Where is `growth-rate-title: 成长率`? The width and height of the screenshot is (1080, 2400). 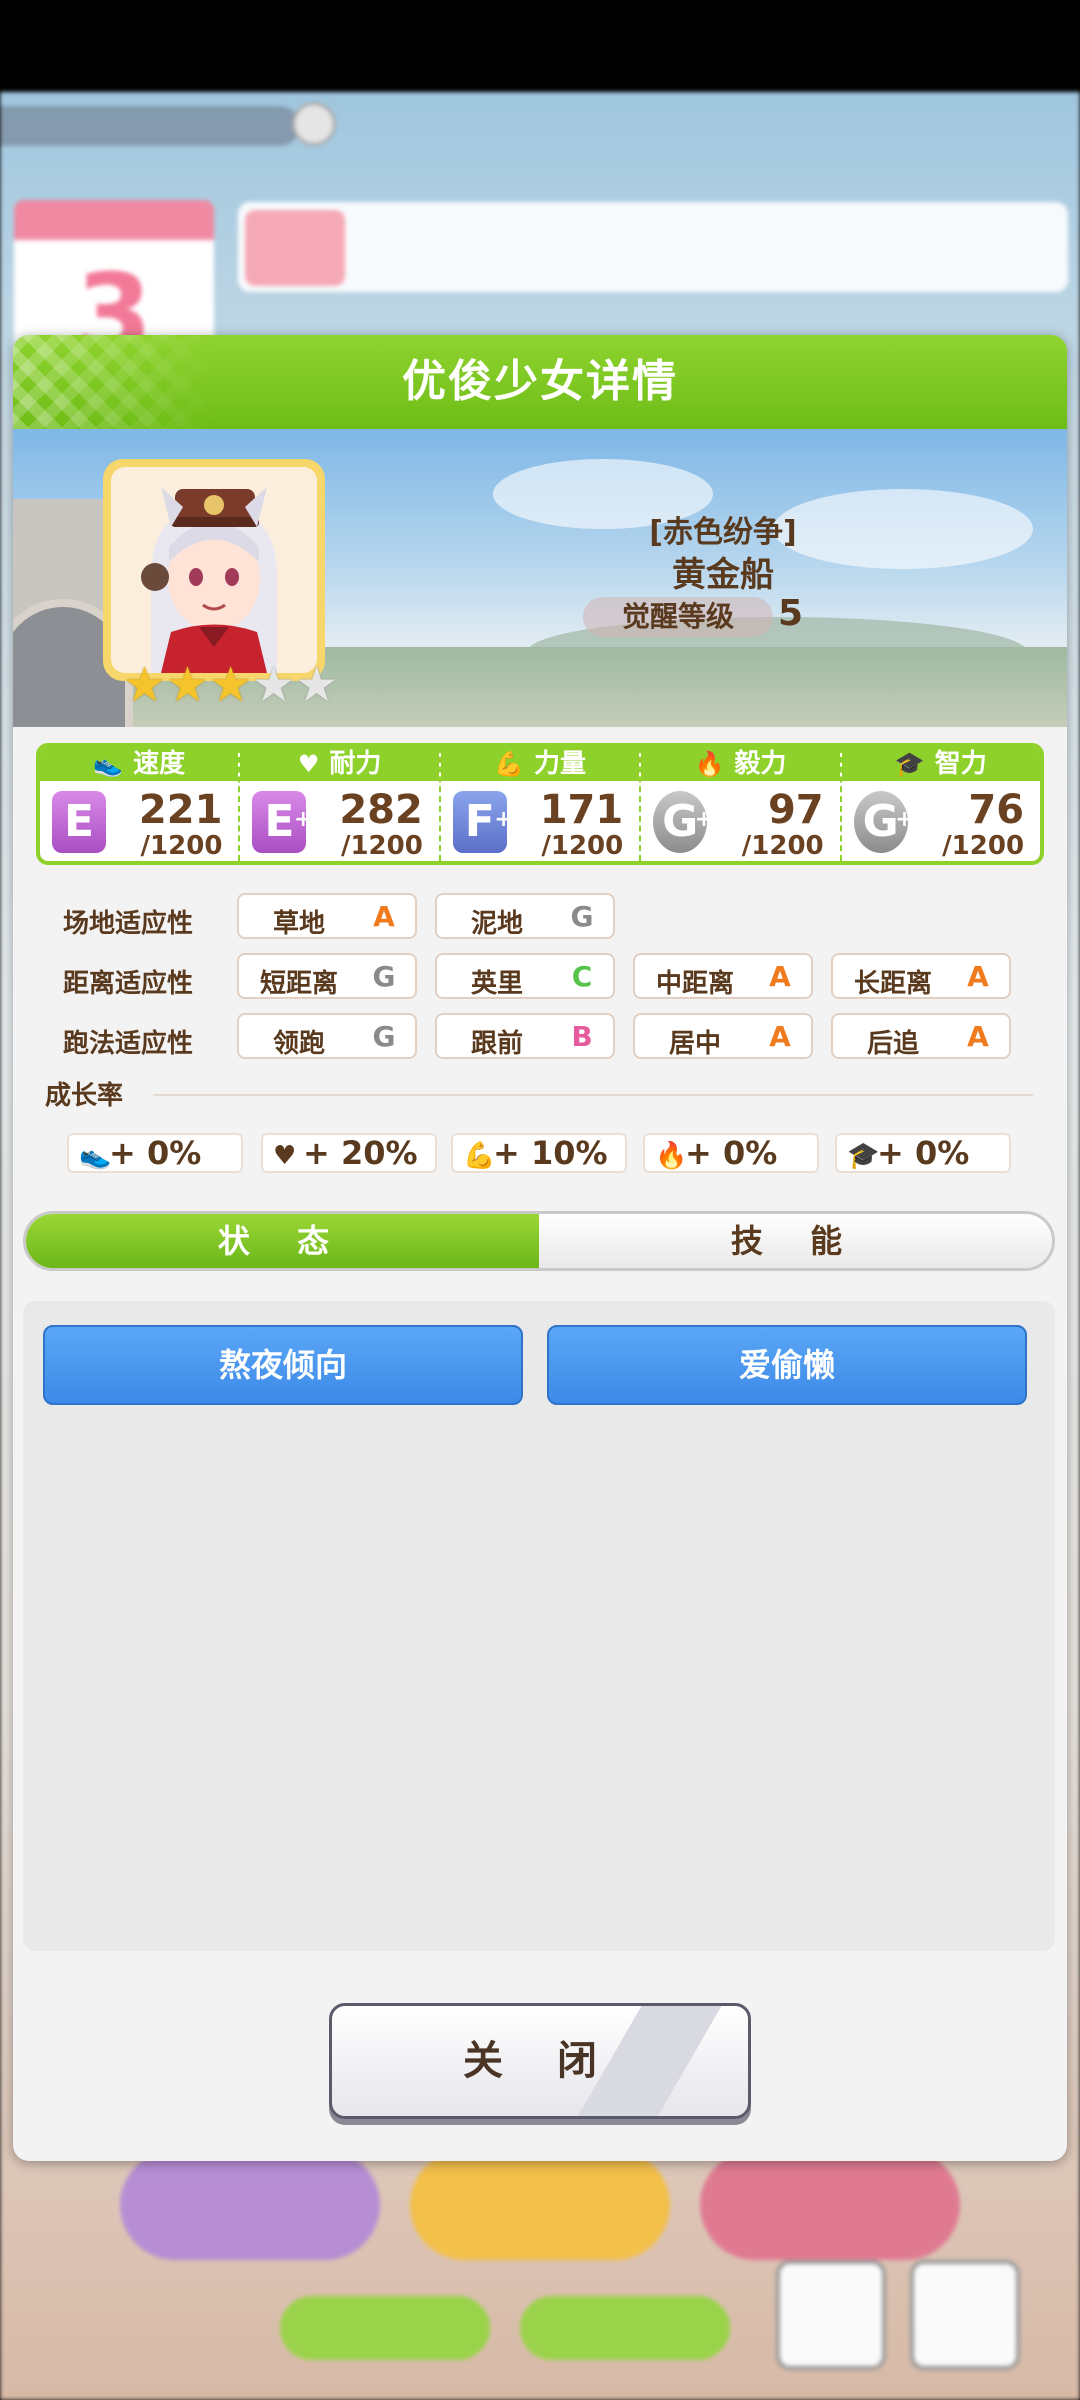
growth-rate-title: 成长率 is located at coordinates (84, 1096).